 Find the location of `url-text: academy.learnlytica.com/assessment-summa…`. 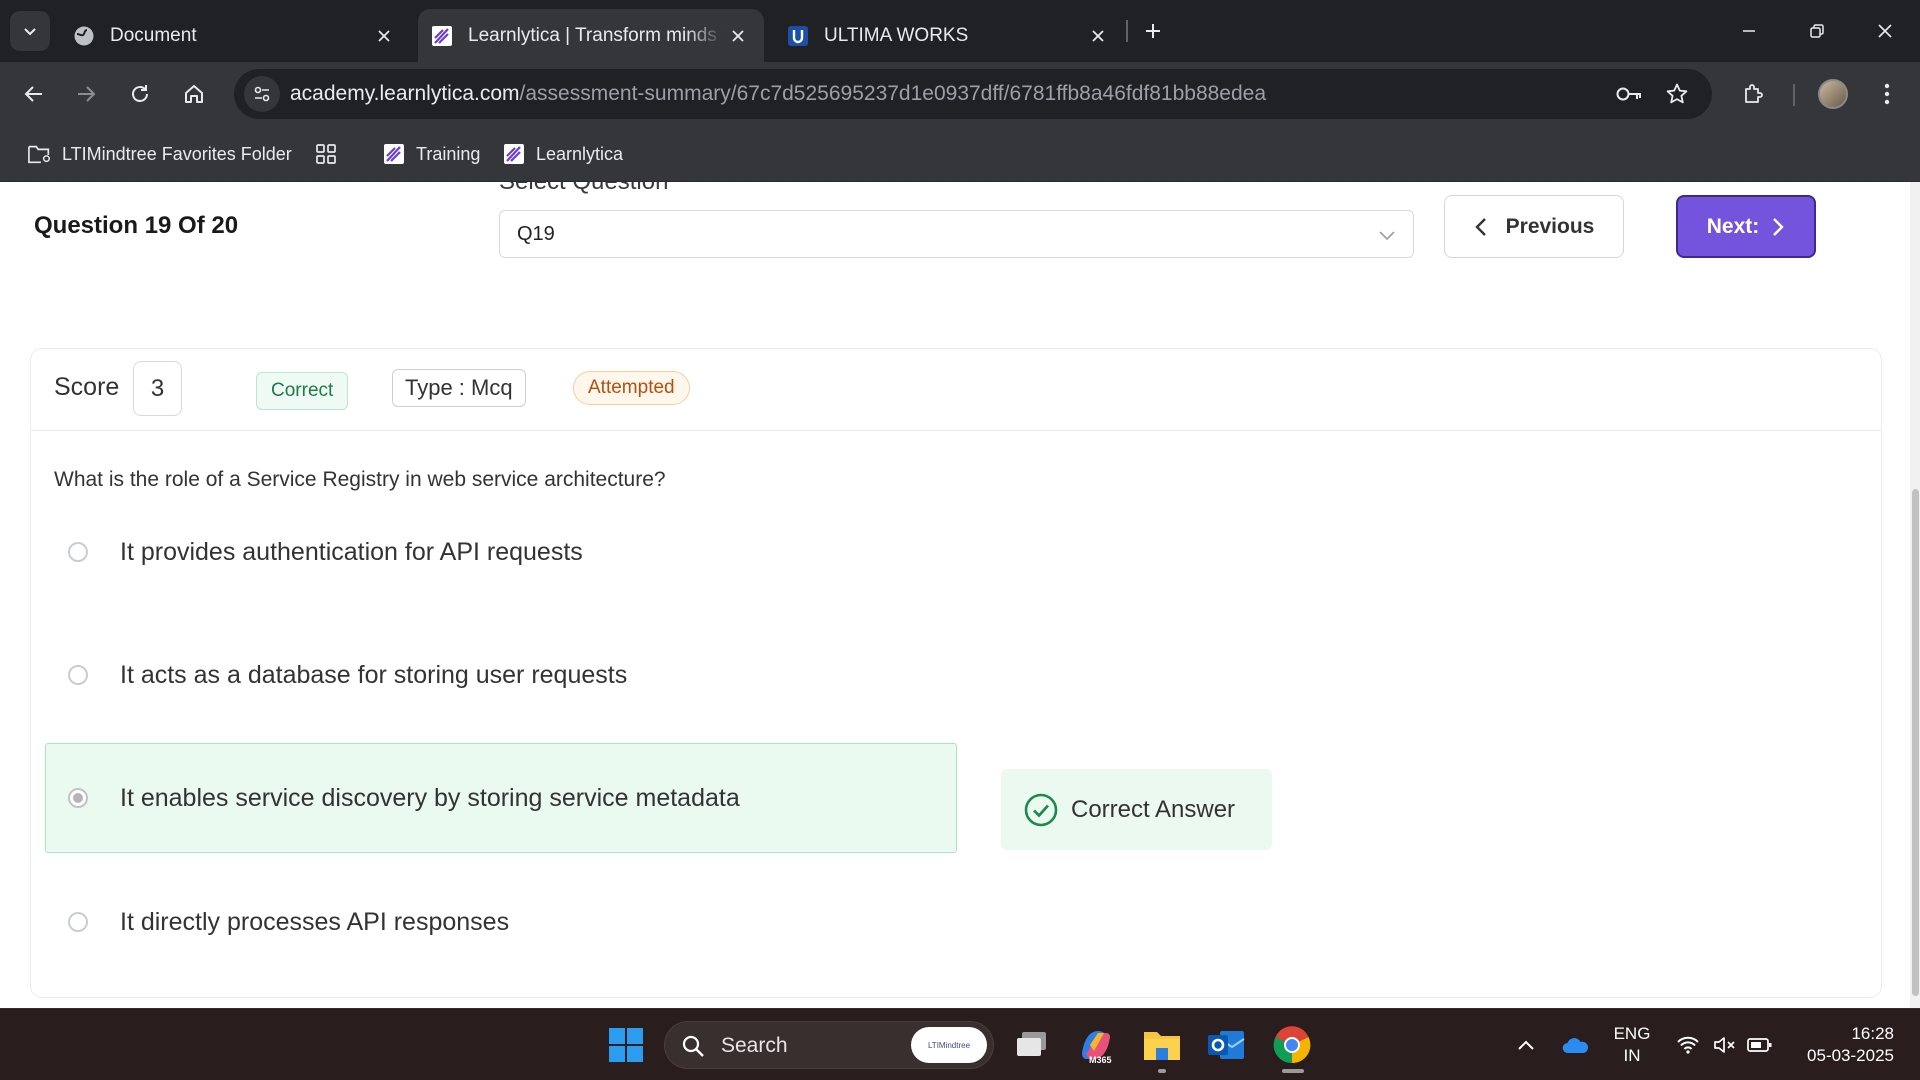

url-text: academy.learnlytica.com/assessment-summa… is located at coordinates (778, 94).